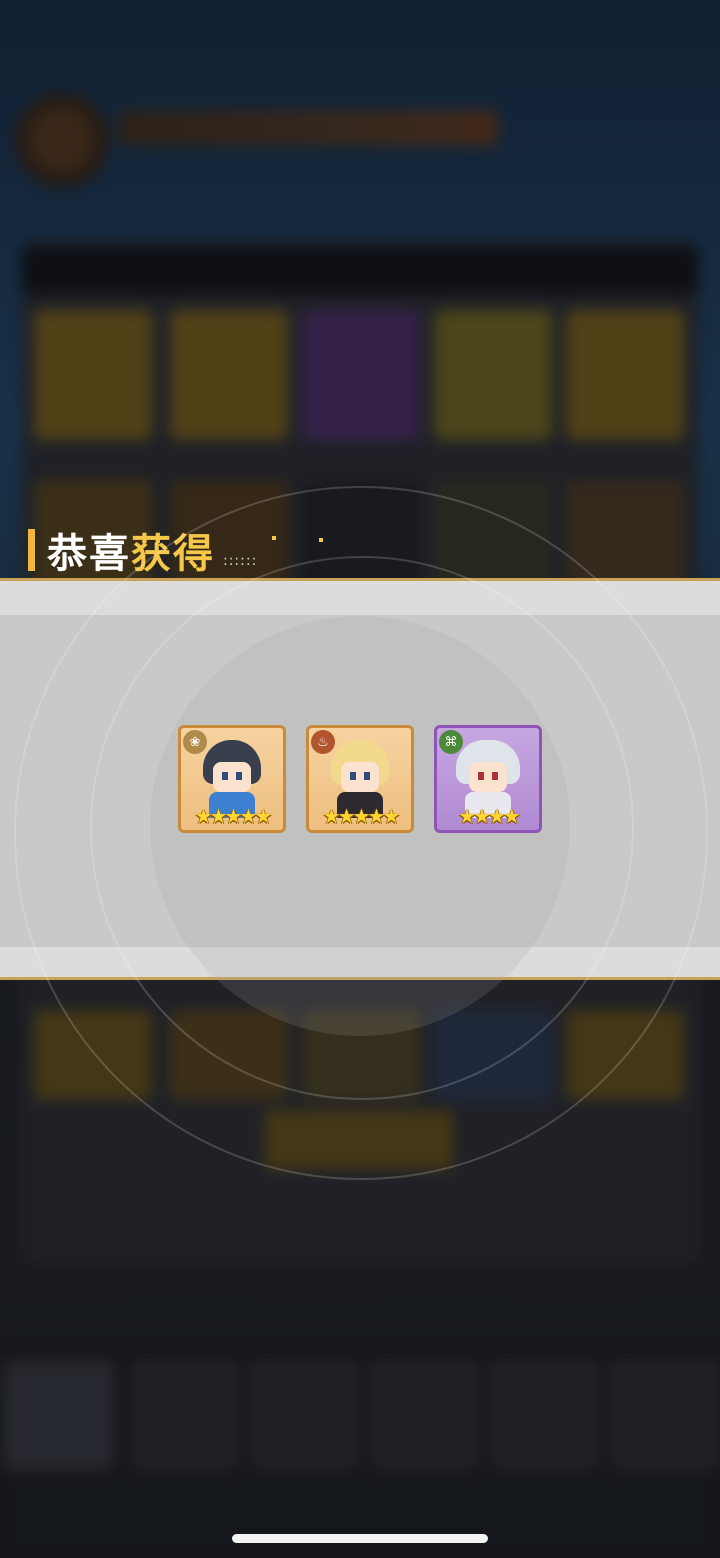  Describe the element at coordinates (451, 742) in the screenshot. I see `dna-faction-icon: ⌘` at that location.